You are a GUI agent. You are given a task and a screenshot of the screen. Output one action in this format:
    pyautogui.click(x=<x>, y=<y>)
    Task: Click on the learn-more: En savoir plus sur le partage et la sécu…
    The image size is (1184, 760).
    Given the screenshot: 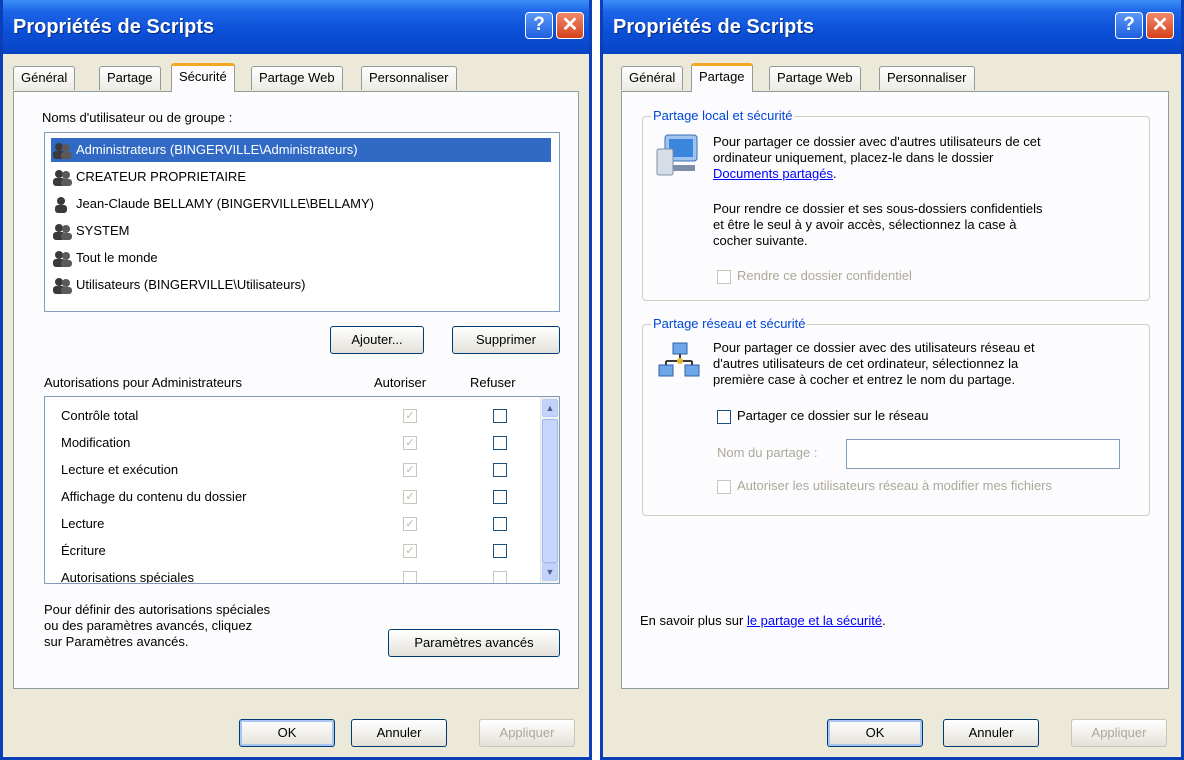 What is the action you would take?
    pyautogui.click(x=763, y=620)
    